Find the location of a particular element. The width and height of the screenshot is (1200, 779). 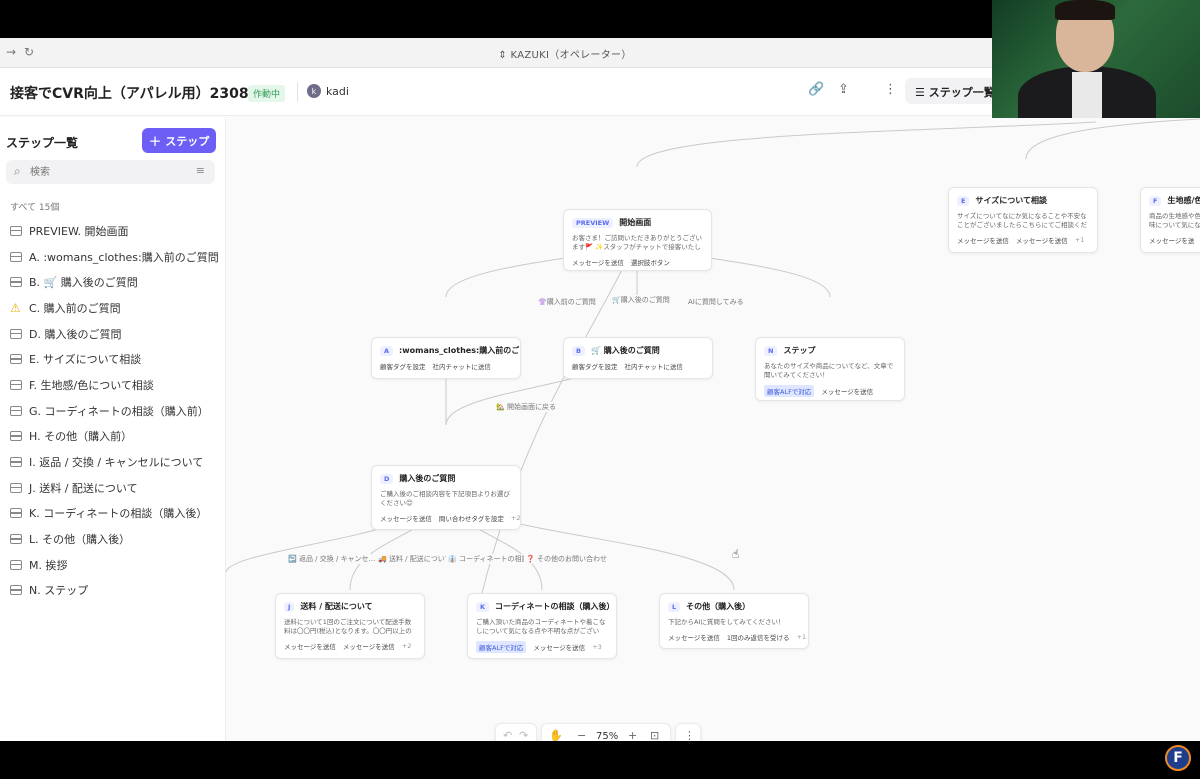

sidebar-item: G. コーディネートの相談（購入前） is located at coordinates (115, 411).